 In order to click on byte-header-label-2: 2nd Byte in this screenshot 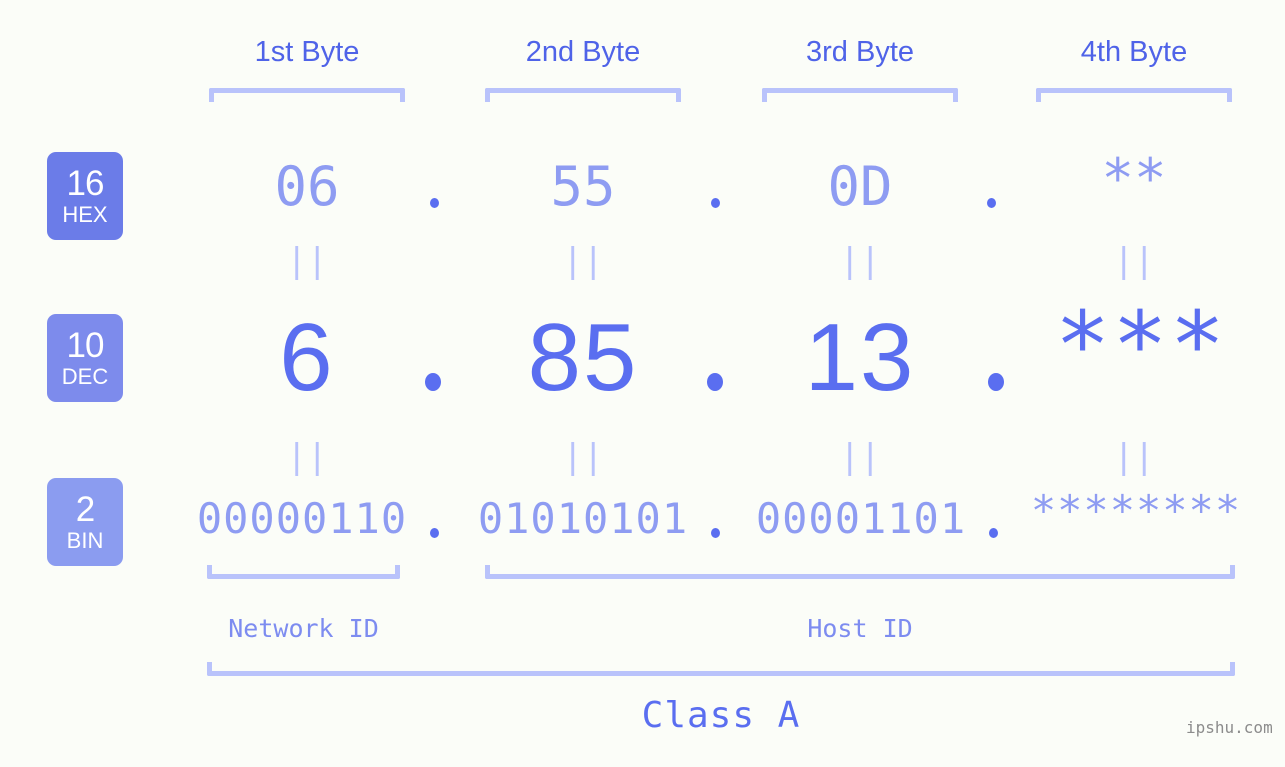, I will do `click(583, 52)`.